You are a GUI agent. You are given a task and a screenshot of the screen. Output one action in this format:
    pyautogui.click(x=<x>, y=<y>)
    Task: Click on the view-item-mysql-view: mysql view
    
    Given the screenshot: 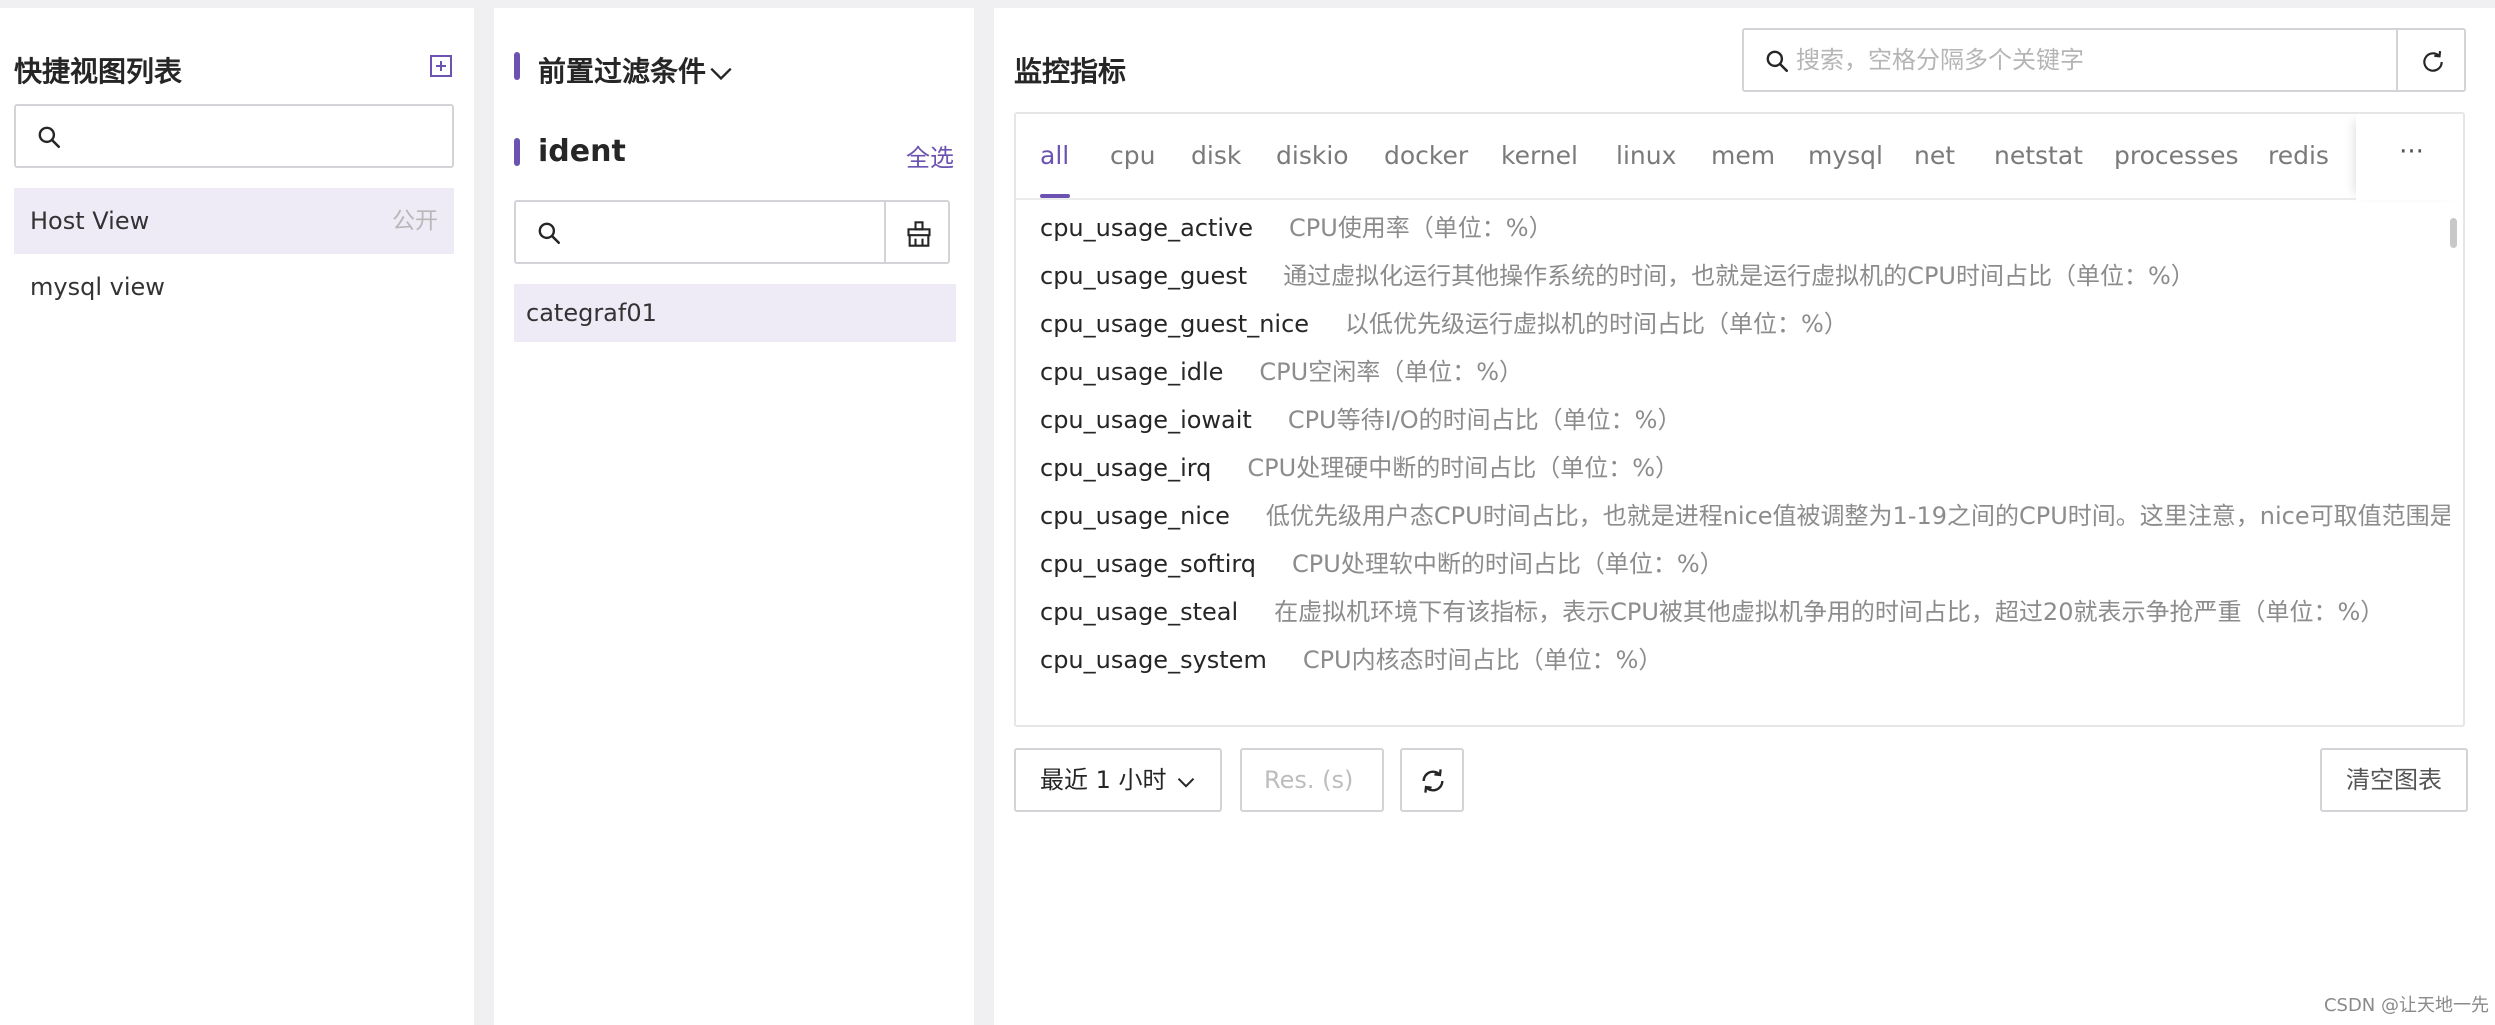 What is the action you would take?
    pyautogui.click(x=234, y=287)
    